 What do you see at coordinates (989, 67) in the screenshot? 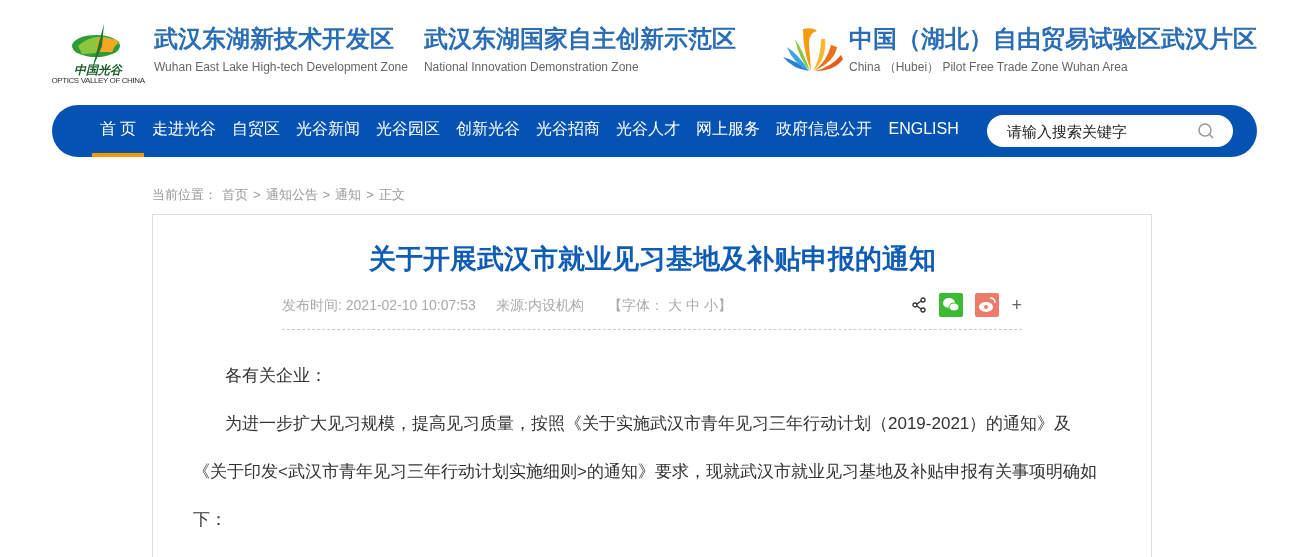
I see `zone-subtitle: China （Hubei） Pilot Free Trade Zone Wuhan Area` at bounding box center [989, 67].